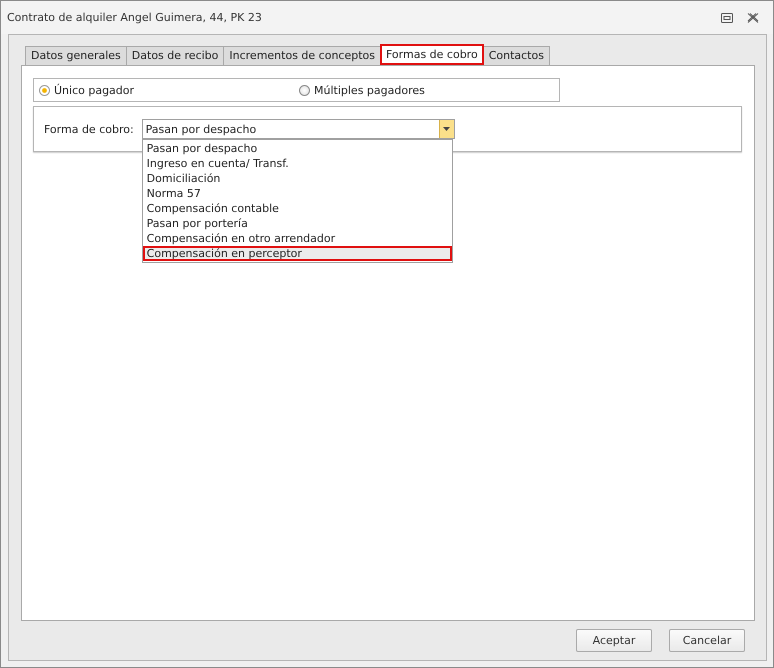 The image size is (774, 668). What do you see at coordinates (297, 223) in the screenshot?
I see `dropdown-option: Pasan por portería` at bounding box center [297, 223].